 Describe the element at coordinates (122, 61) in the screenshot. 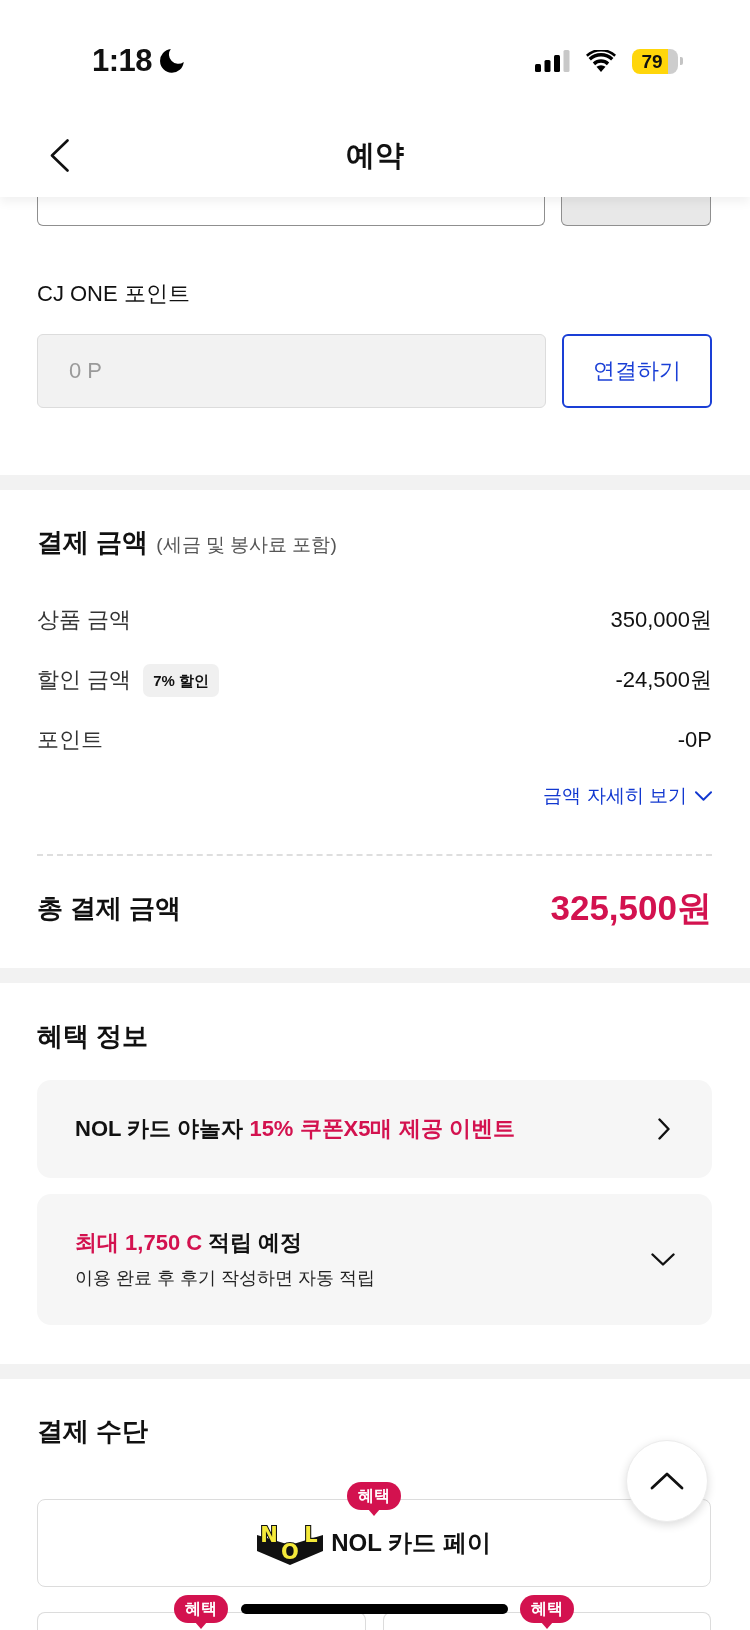

I see `status-time: 1:18` at that location.